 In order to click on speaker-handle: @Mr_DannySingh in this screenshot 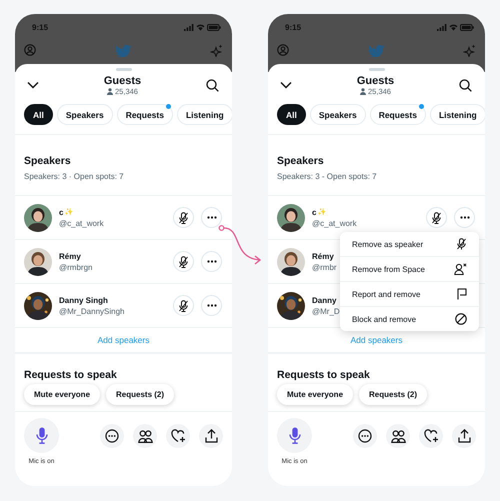, I will do `click(91, 311)`.